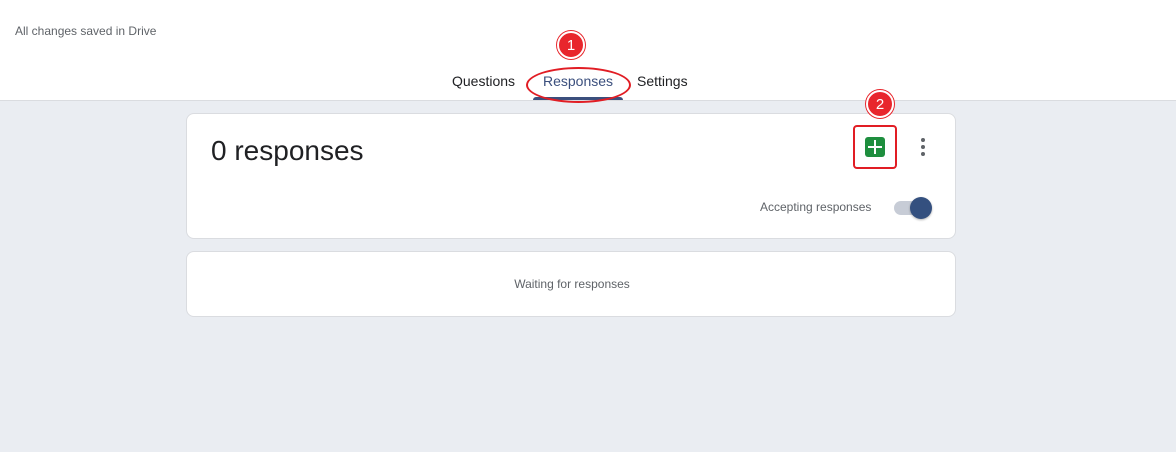 The height and width of the screenshot is (452, 1176). Describe the element at coordinates (816, 207) in the screenshot. I see `accepting-responses-label: Accepting responses` at that location.